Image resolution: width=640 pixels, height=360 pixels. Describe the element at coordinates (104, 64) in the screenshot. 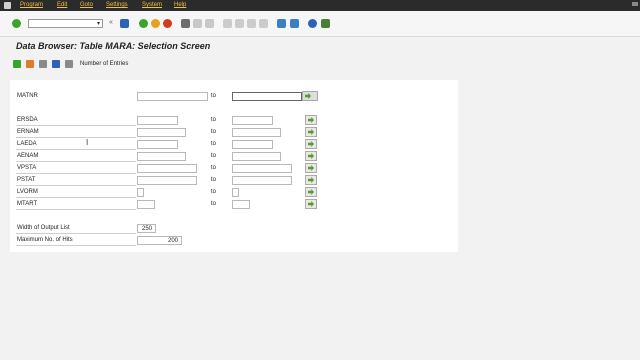

I see `number-of-entries-button: Number of Entries` at that location.